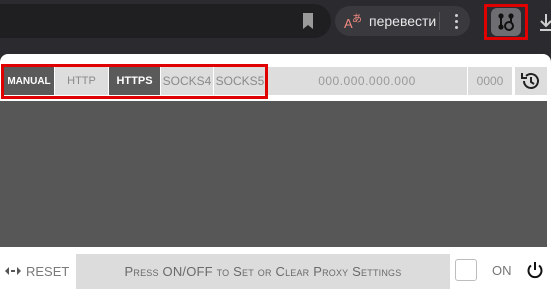 This screenshot has width=551, height=289. I want to click on translate-label: перевести, so click(403, 21).